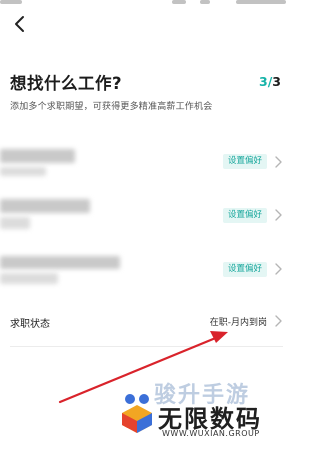  Describe the element at coordinates (137, 413) in the screenshot. I see `brand-logo-icon` at that location.